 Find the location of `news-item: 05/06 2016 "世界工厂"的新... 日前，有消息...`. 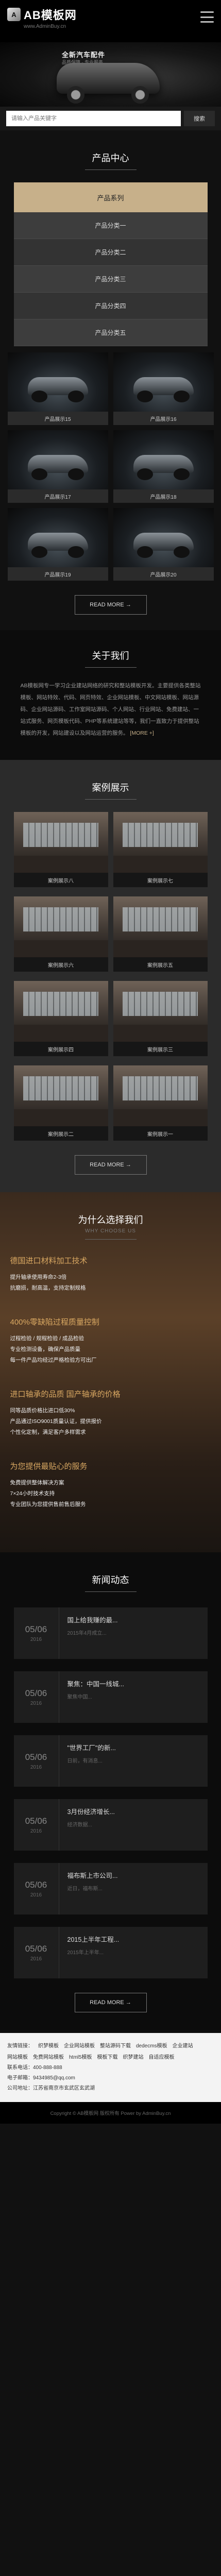

news-item: 05/06 2016 "世界工厂"的新... 日前，有消息... is located at coordinates (110, 1761).